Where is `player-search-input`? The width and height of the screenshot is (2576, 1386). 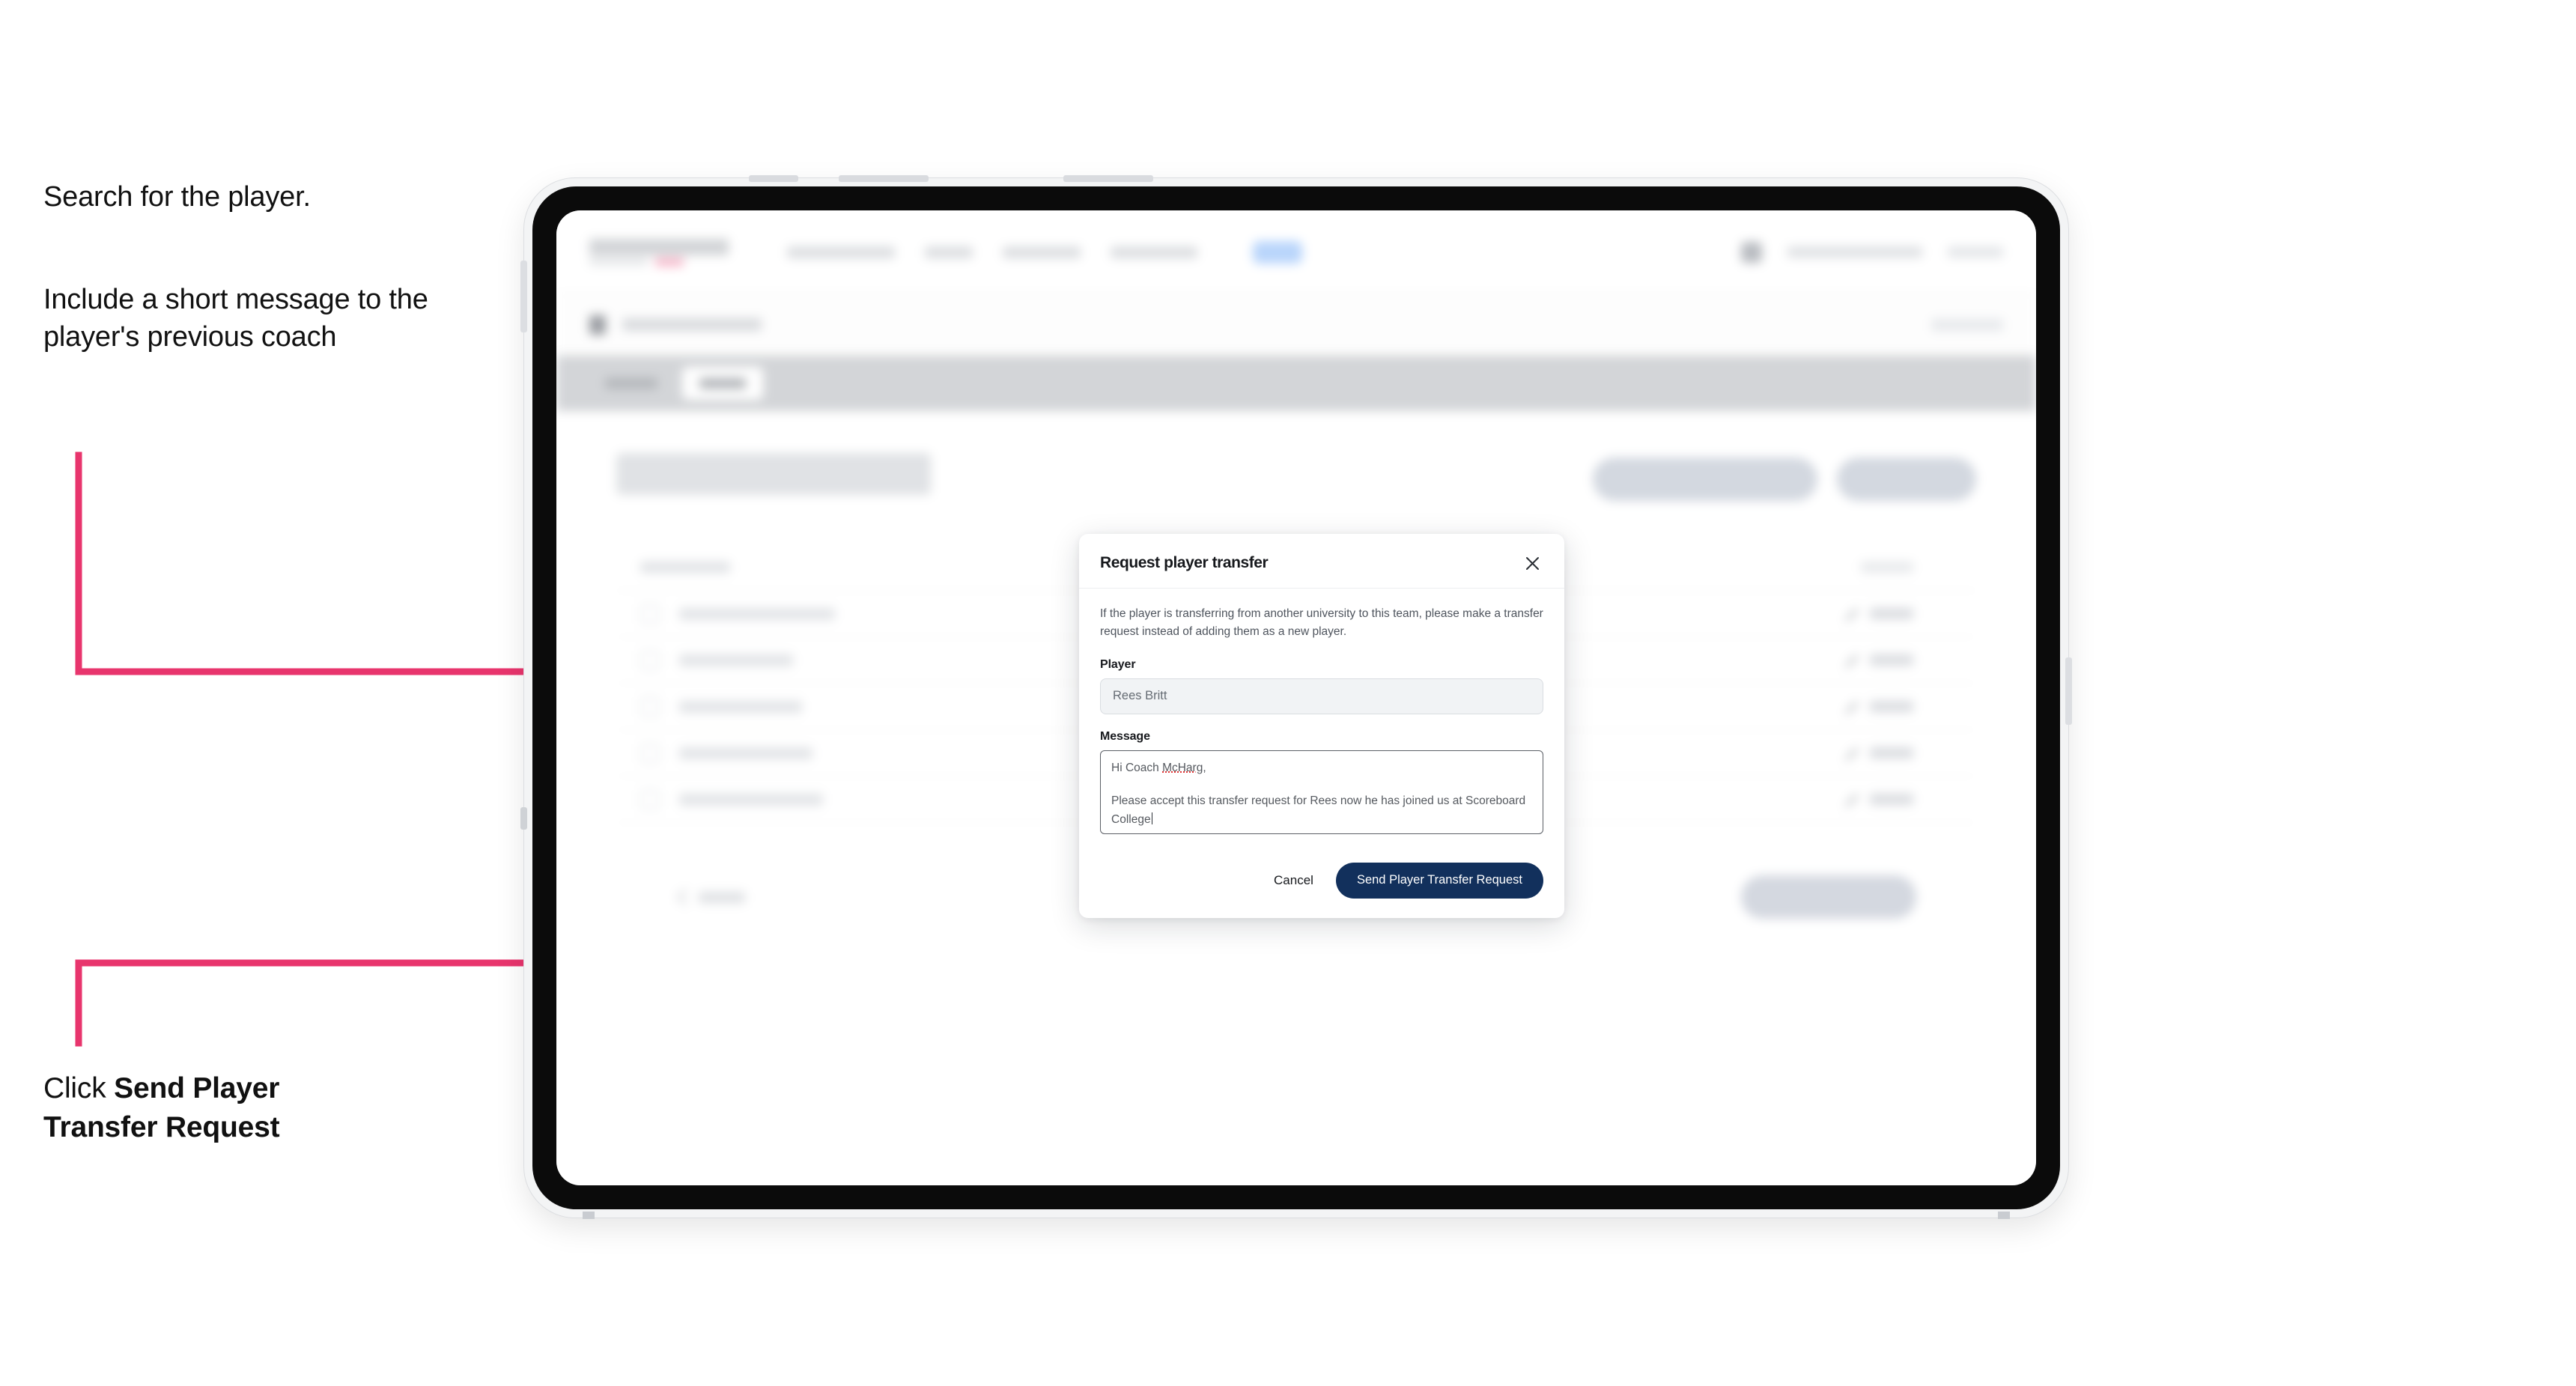 player-search-input is located at coordinates (1321, 696).